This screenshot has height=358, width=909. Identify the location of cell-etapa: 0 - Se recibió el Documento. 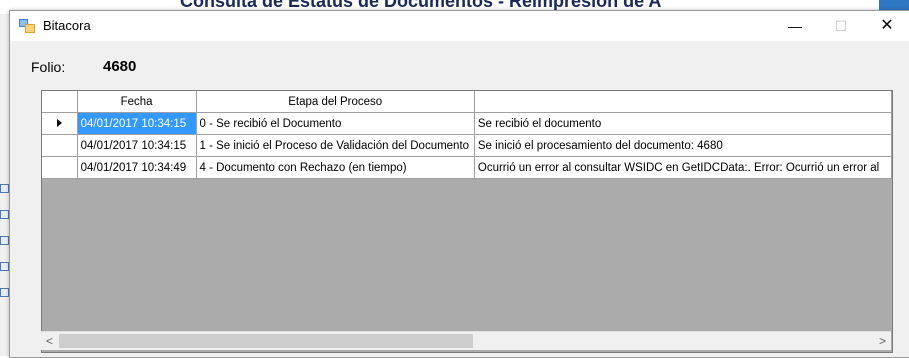
(335, 123).